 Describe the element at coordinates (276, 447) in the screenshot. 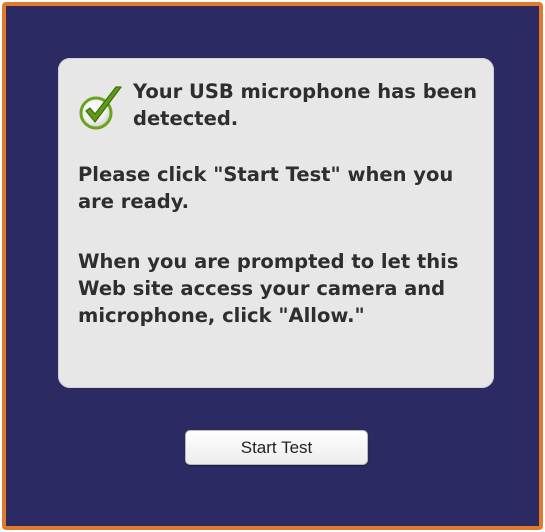

I see `start-test-button: Start Test` at that location.